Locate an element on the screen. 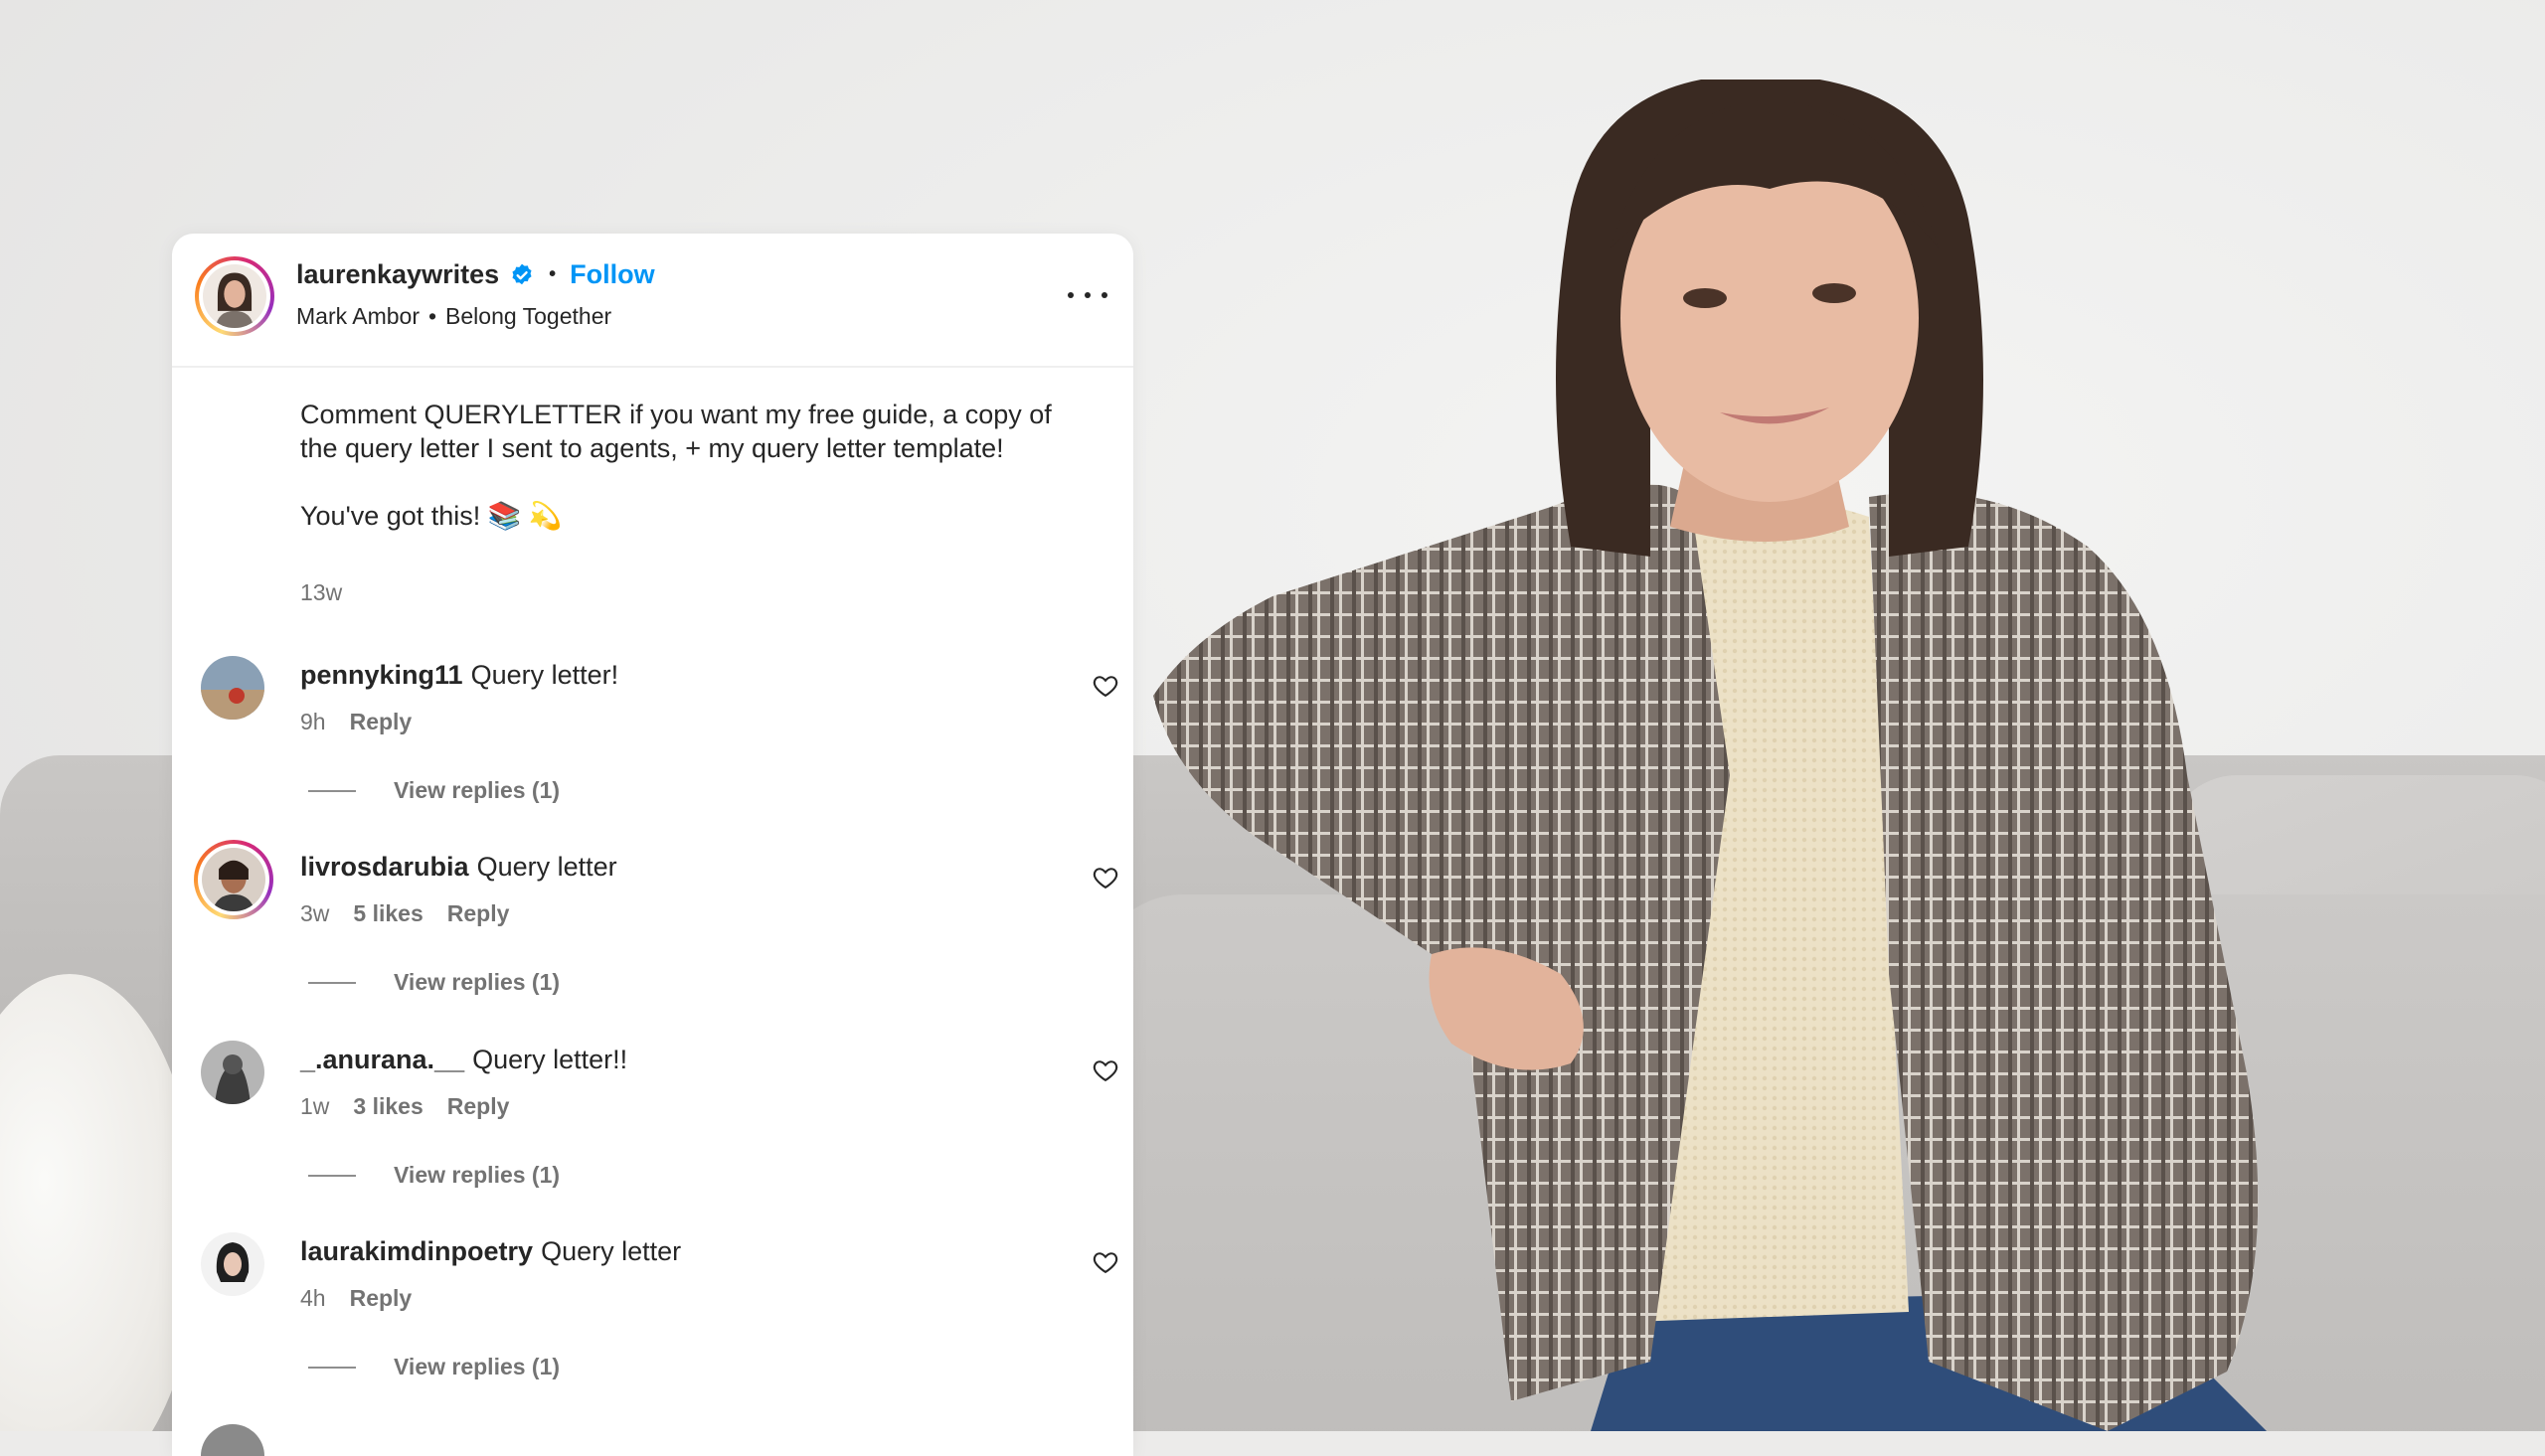  more-options-icon is located at coordinates (1087, 295).